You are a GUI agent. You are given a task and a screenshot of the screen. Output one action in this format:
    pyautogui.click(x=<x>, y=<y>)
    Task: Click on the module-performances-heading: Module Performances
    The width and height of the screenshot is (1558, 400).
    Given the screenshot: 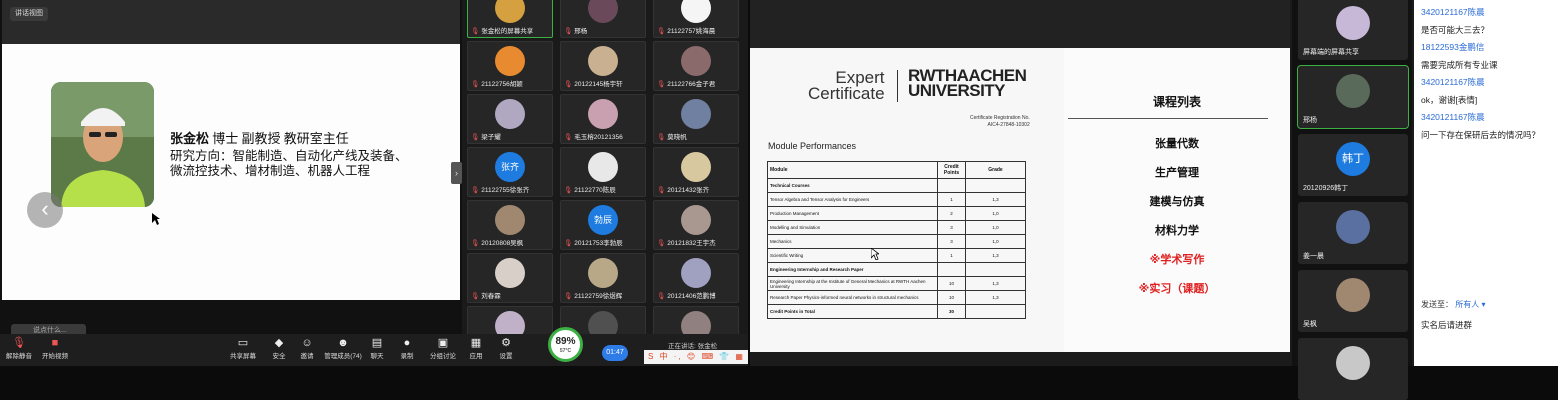 What is the action you would take?
    pyautogui.click(x=812, y=146)
    